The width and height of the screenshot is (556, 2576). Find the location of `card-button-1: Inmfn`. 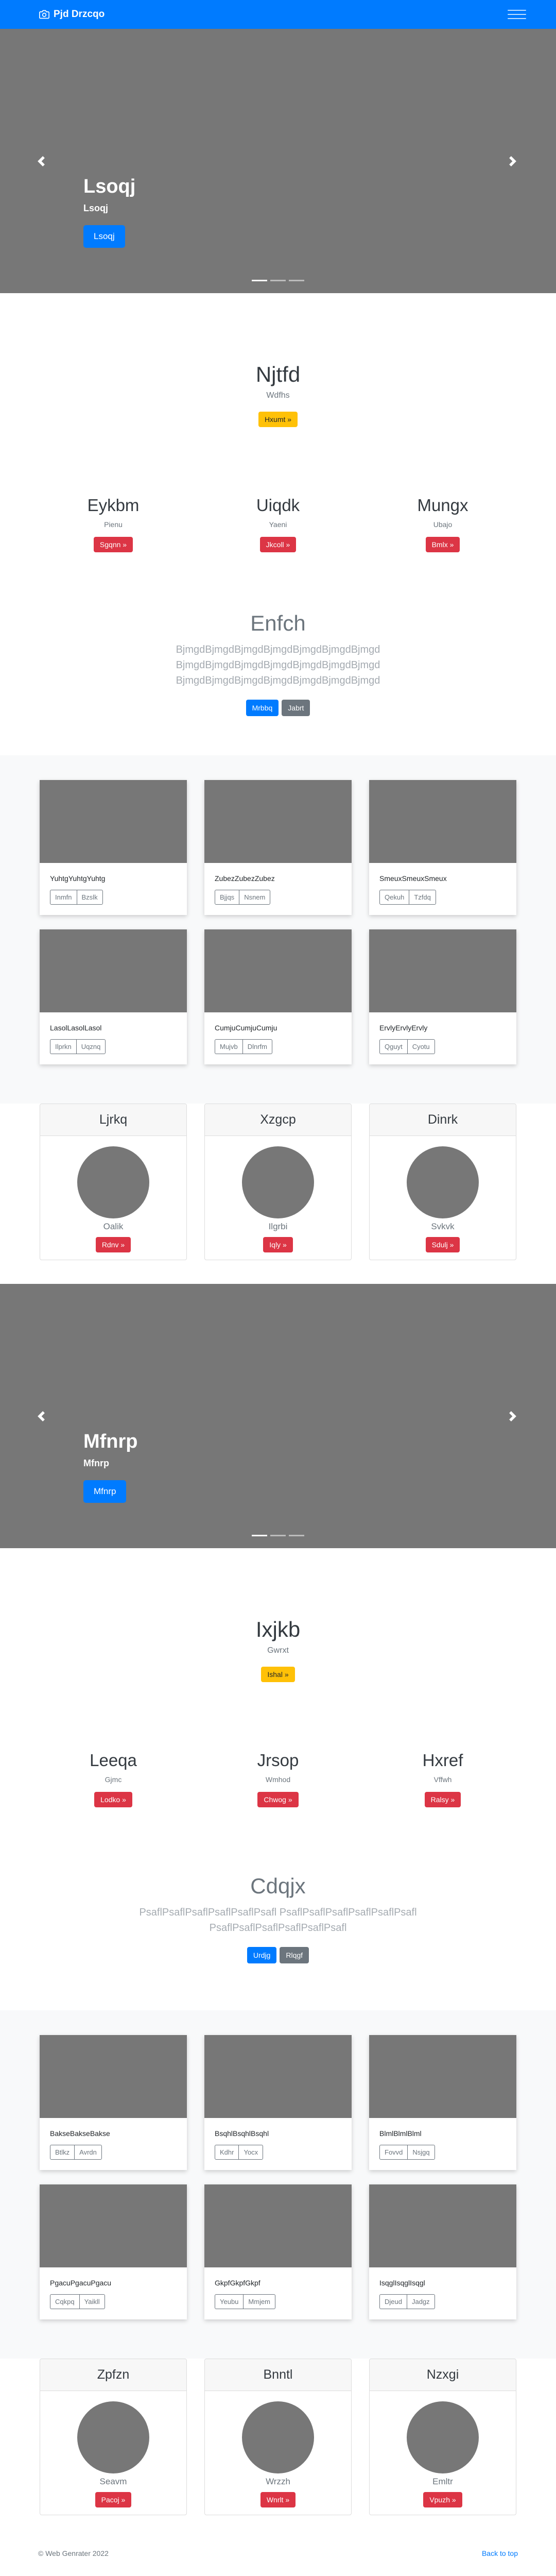

card-button-1: Inmfn is located at coordinates (63, 897).